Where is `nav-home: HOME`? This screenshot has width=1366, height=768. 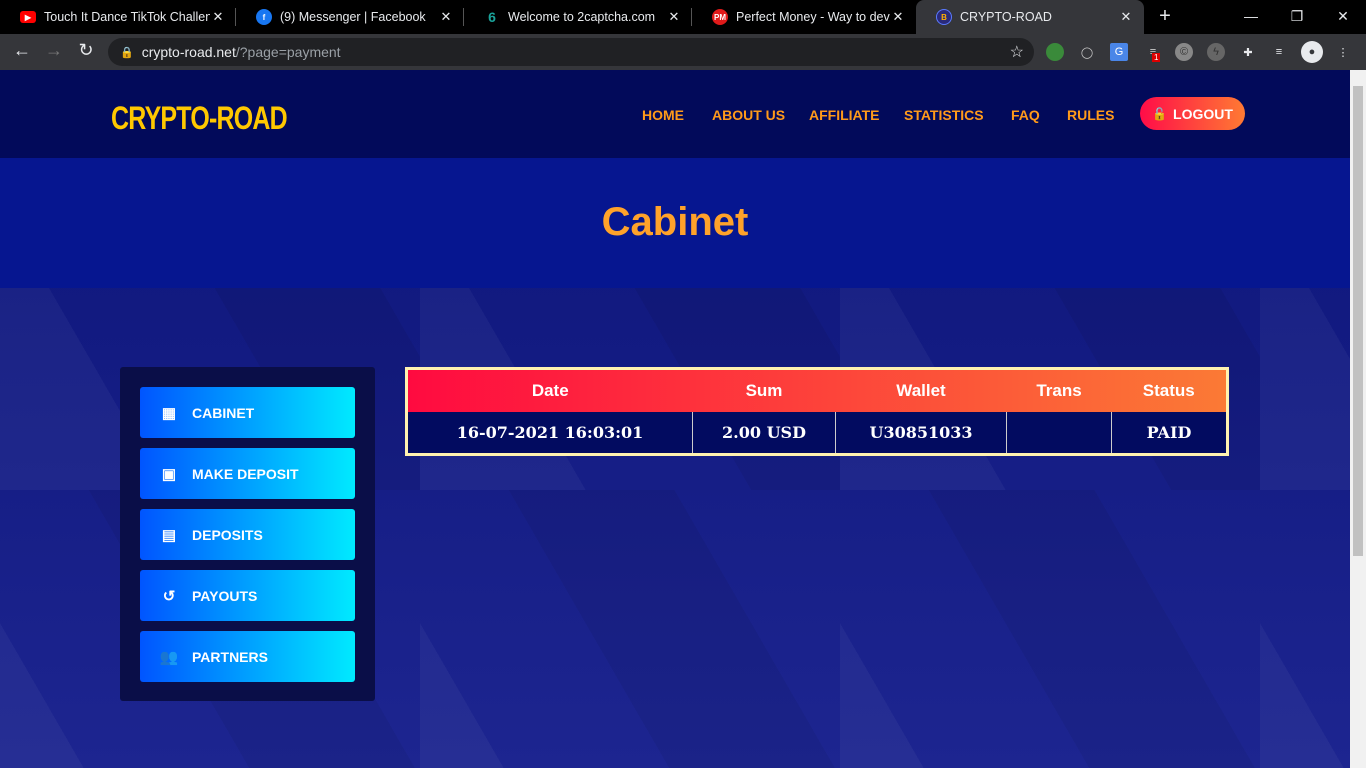
nav-home: HOME is located at coordinates (663, 115).